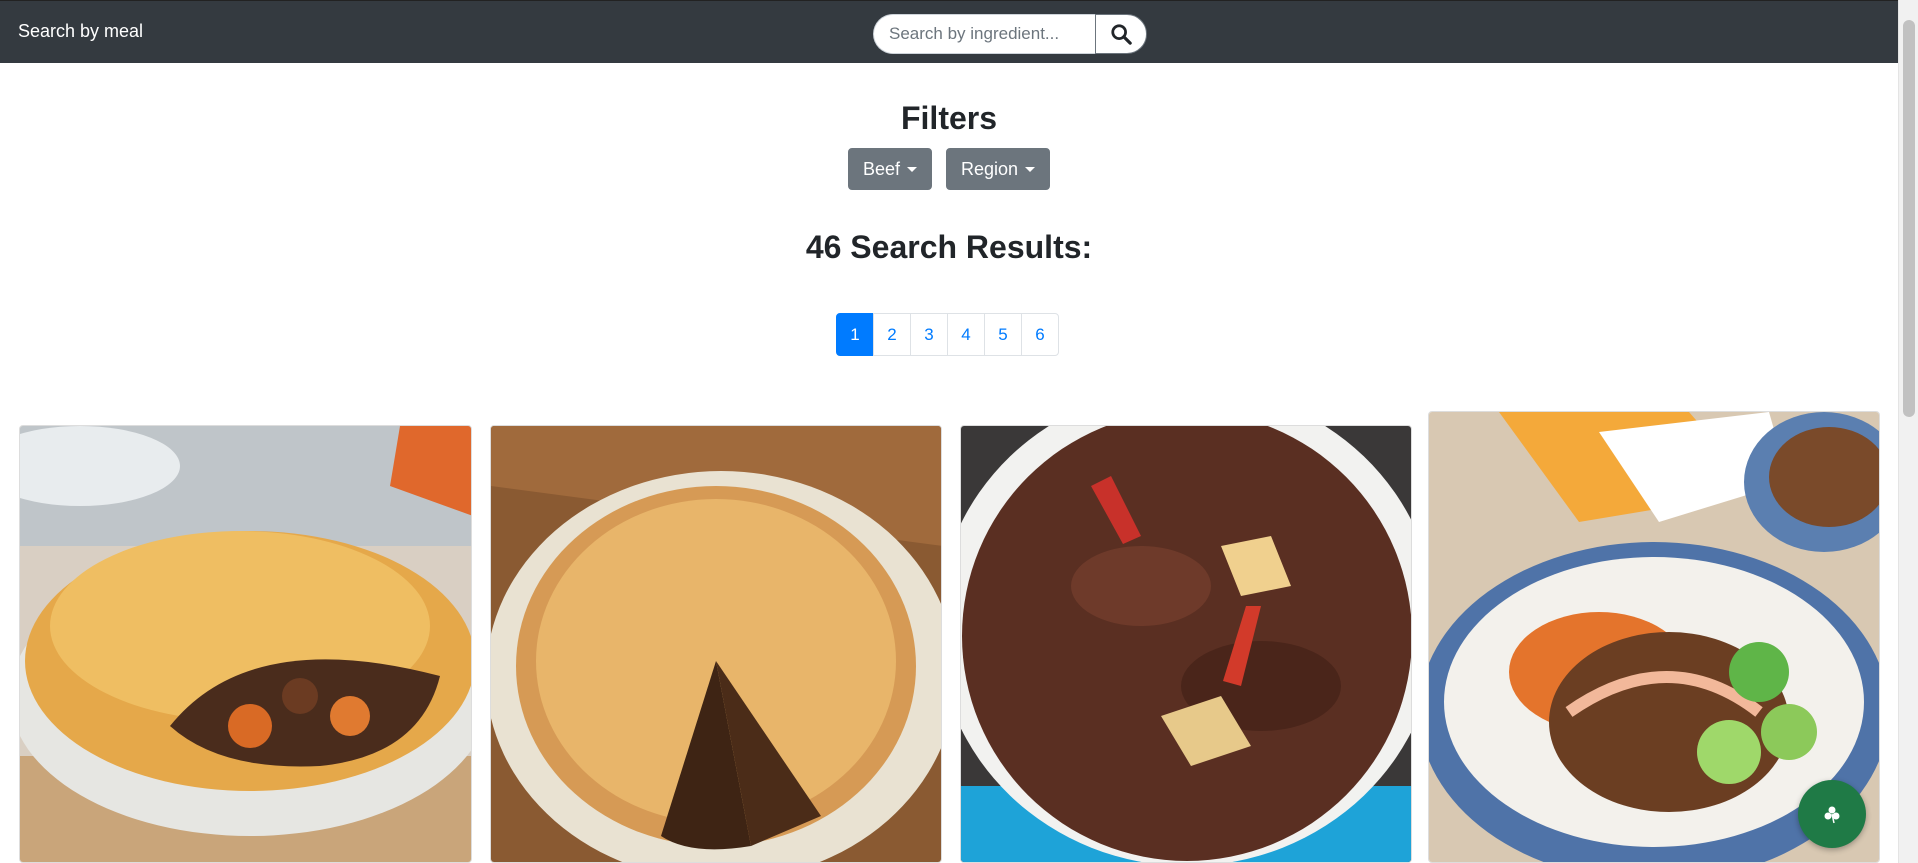  I want to click on category-dropdown-label: Beef, so click(881, 168).